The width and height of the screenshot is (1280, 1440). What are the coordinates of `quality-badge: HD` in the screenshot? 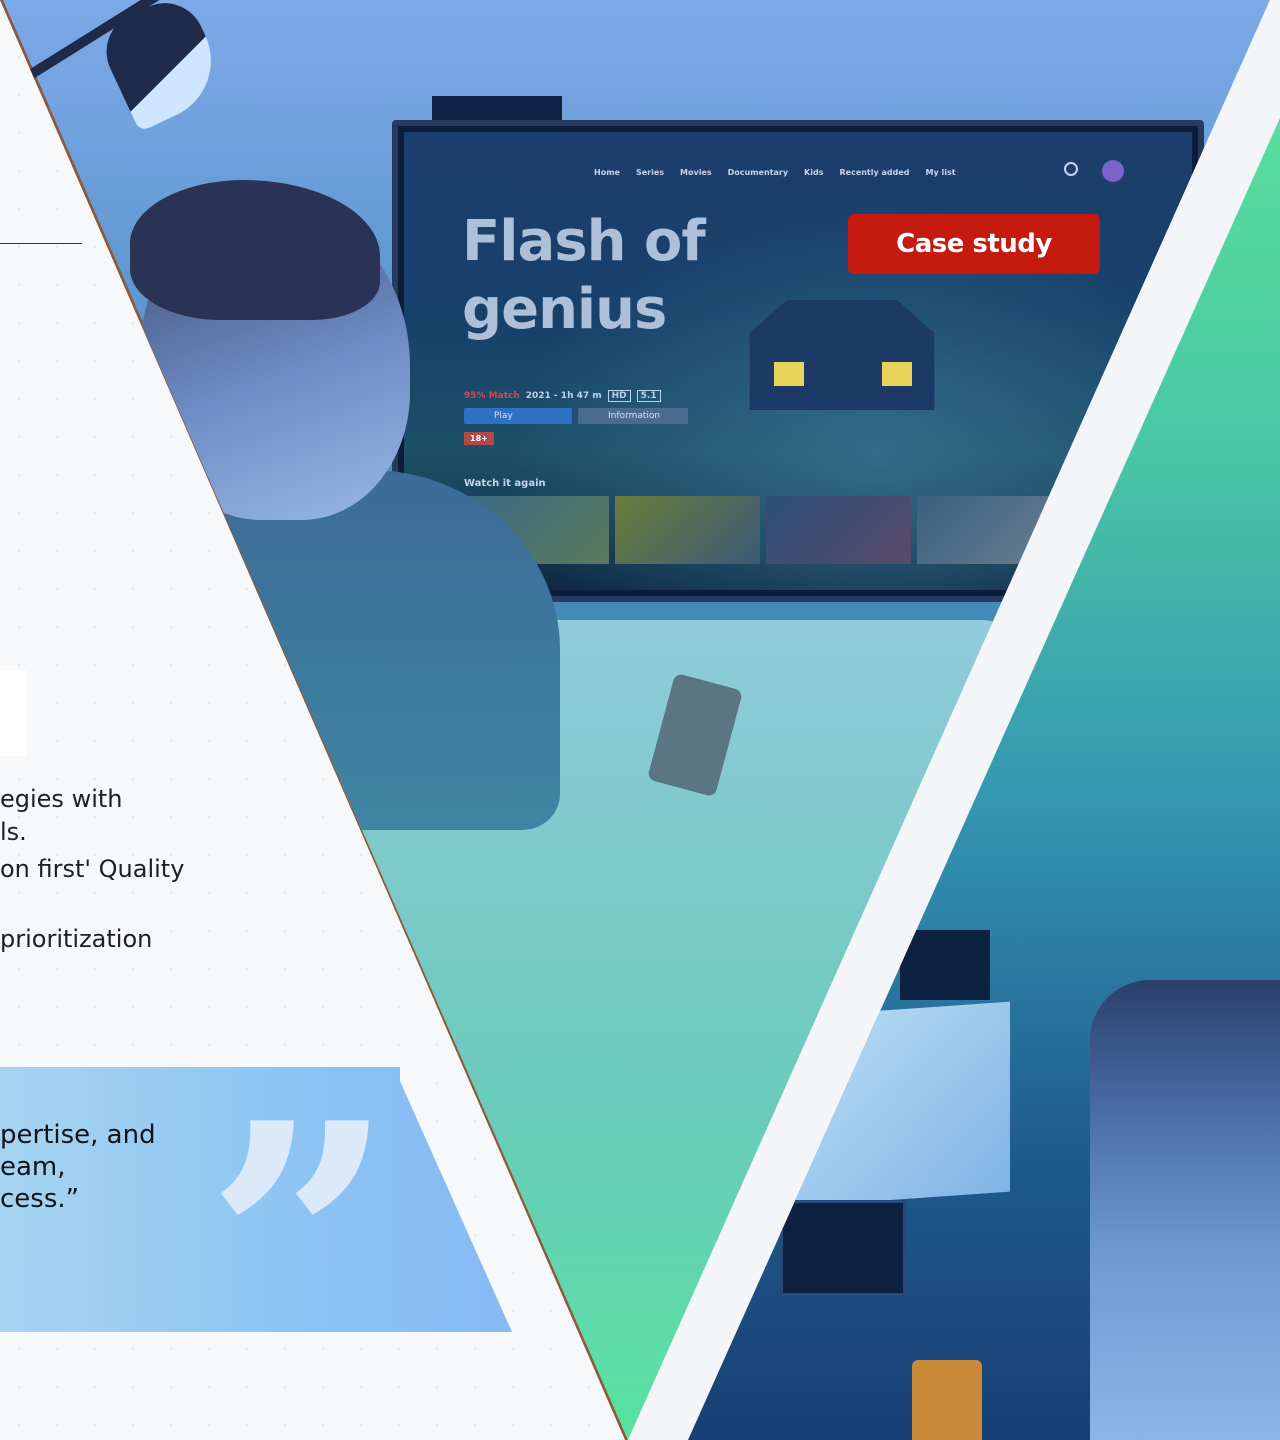 It's located at (619, 396).